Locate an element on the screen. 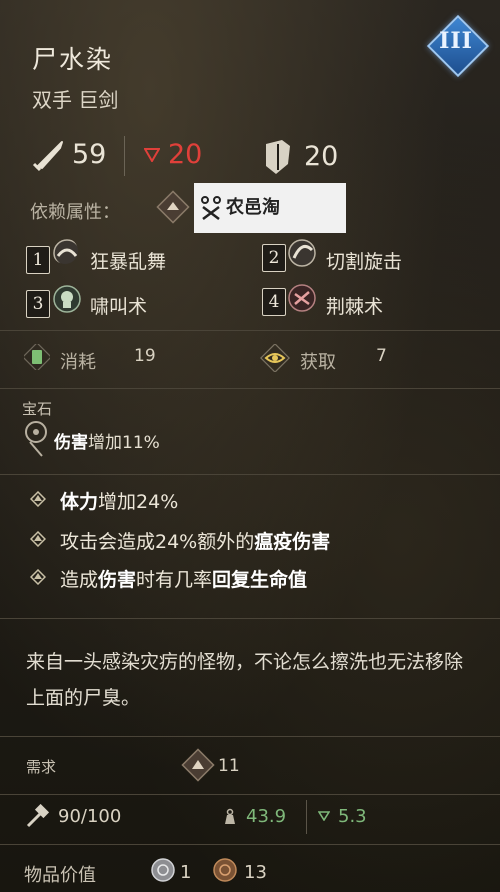 The width and height of the screenshot is (500, 892). requirements-label: 需求 is located at coordinates (41, 767).